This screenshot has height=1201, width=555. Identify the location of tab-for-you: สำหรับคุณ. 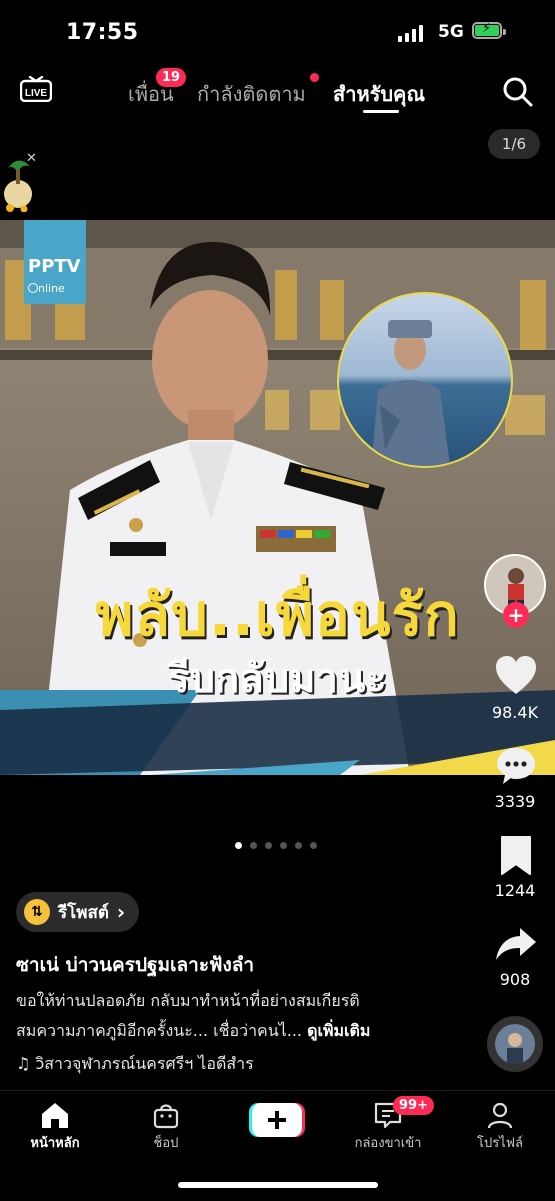
(379, 94).